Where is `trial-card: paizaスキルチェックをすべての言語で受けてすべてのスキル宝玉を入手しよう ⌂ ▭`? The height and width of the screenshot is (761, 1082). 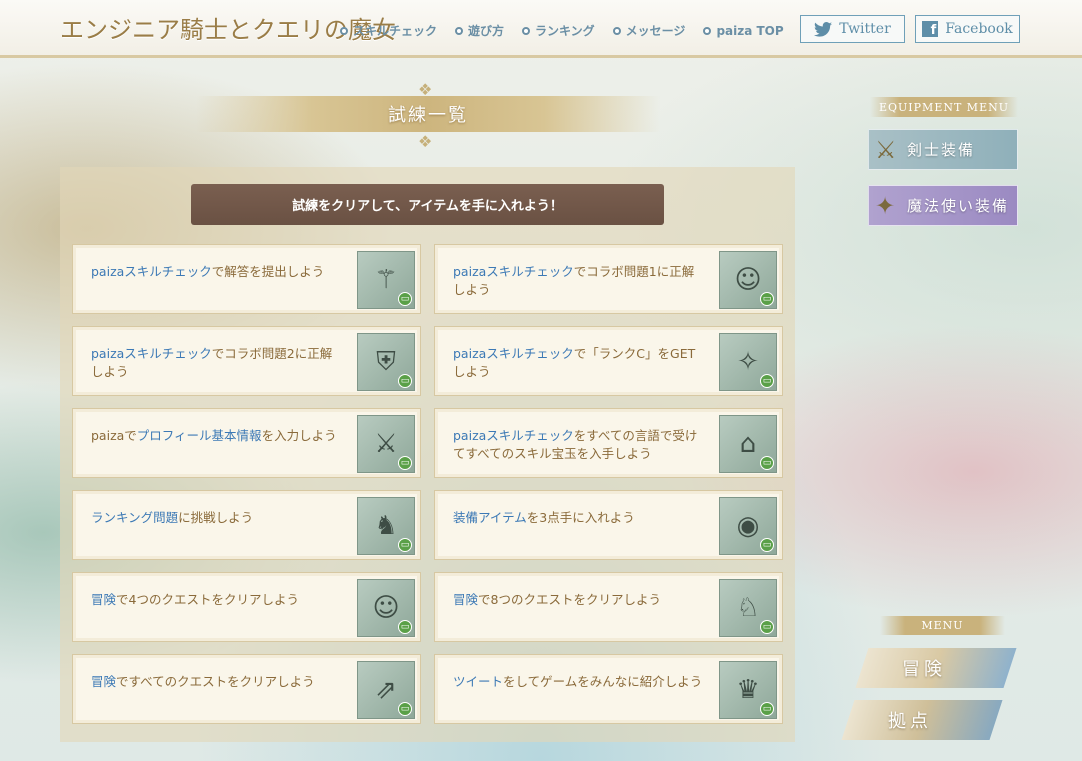
trial-card: paizaスキルチェックをすべての言語で受けてすべてのスキル宝玉を入手しよう ⌂ ▭ is located at coordinates (608, 443).